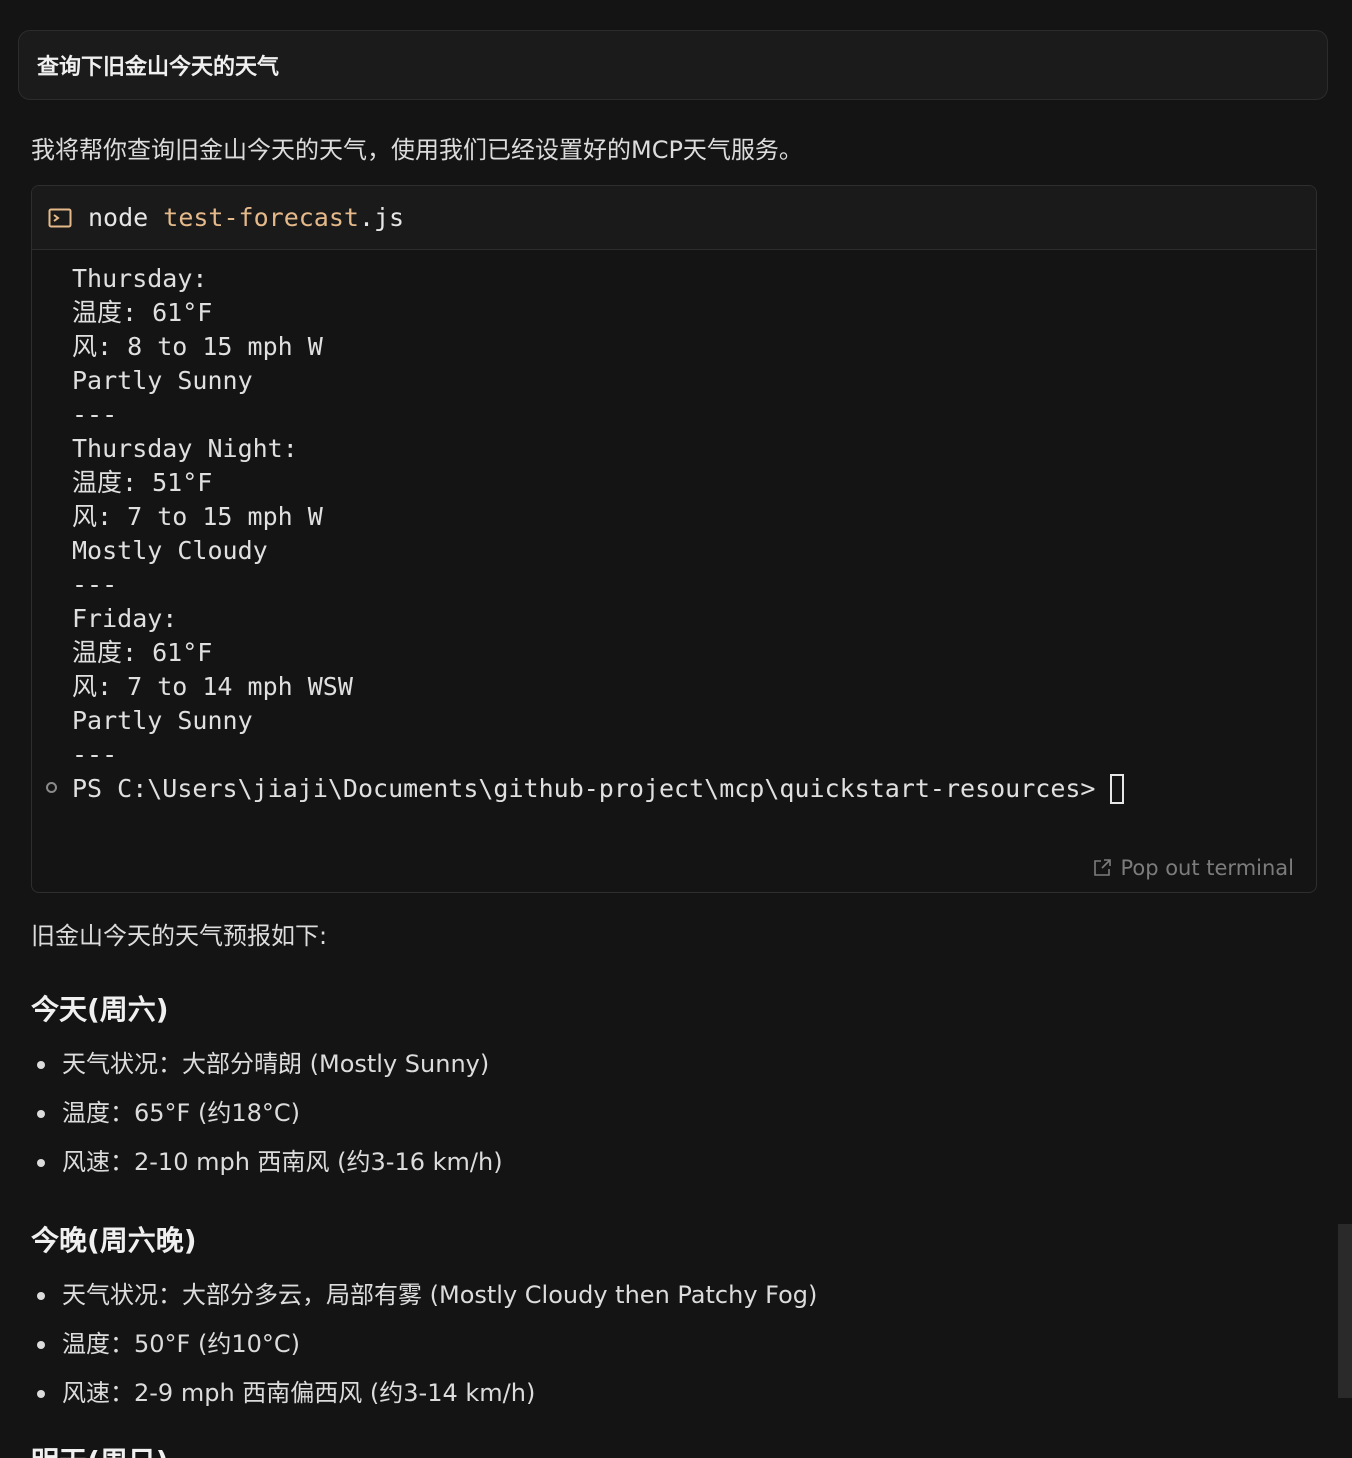 The height and width of the screenshot is (1458, 1352). What do you see at coordinates (60, 218) in the screenshot?
I see `terminal-icon` at bounding box center [60, 218].